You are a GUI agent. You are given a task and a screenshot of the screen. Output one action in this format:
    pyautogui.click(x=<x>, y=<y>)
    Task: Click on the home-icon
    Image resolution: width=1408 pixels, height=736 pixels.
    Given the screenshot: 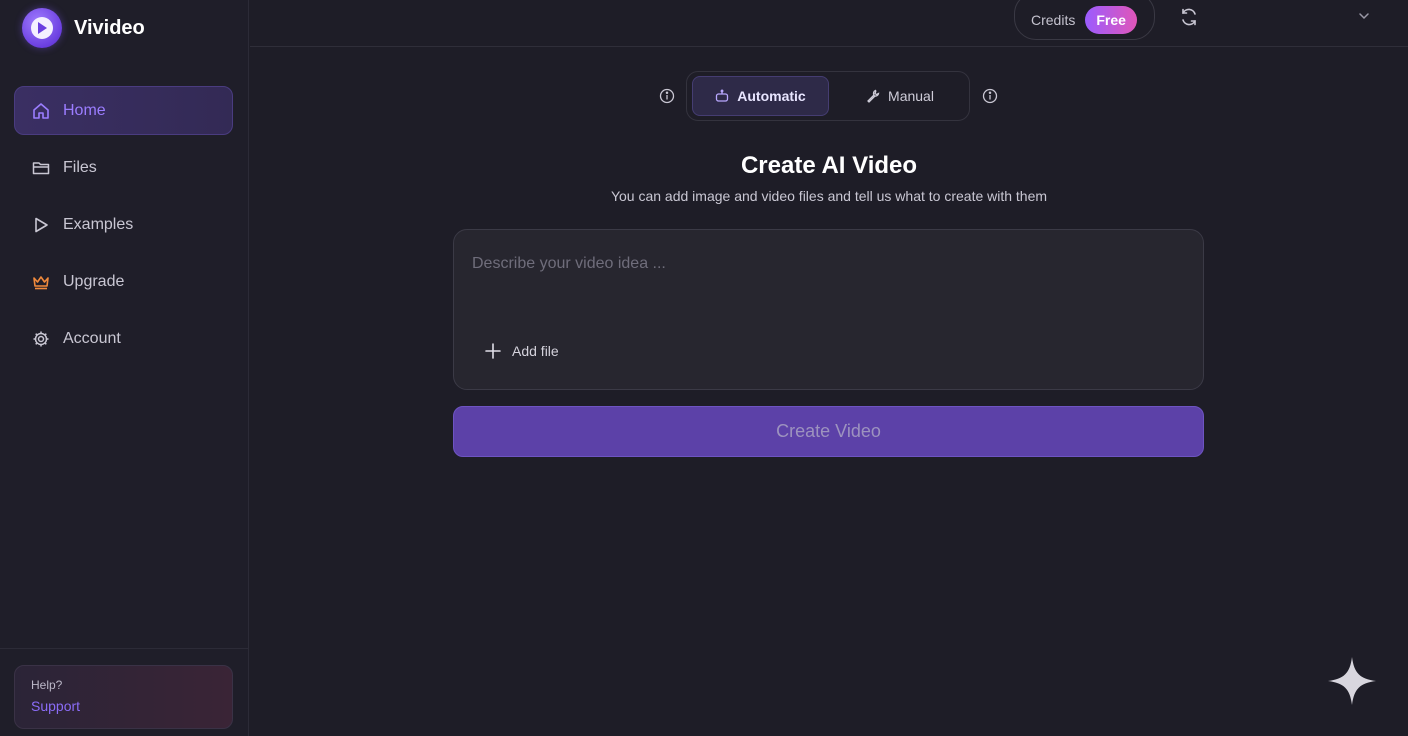 What is the action you would take?
    pyautogui.click(x=41, y=111)
    